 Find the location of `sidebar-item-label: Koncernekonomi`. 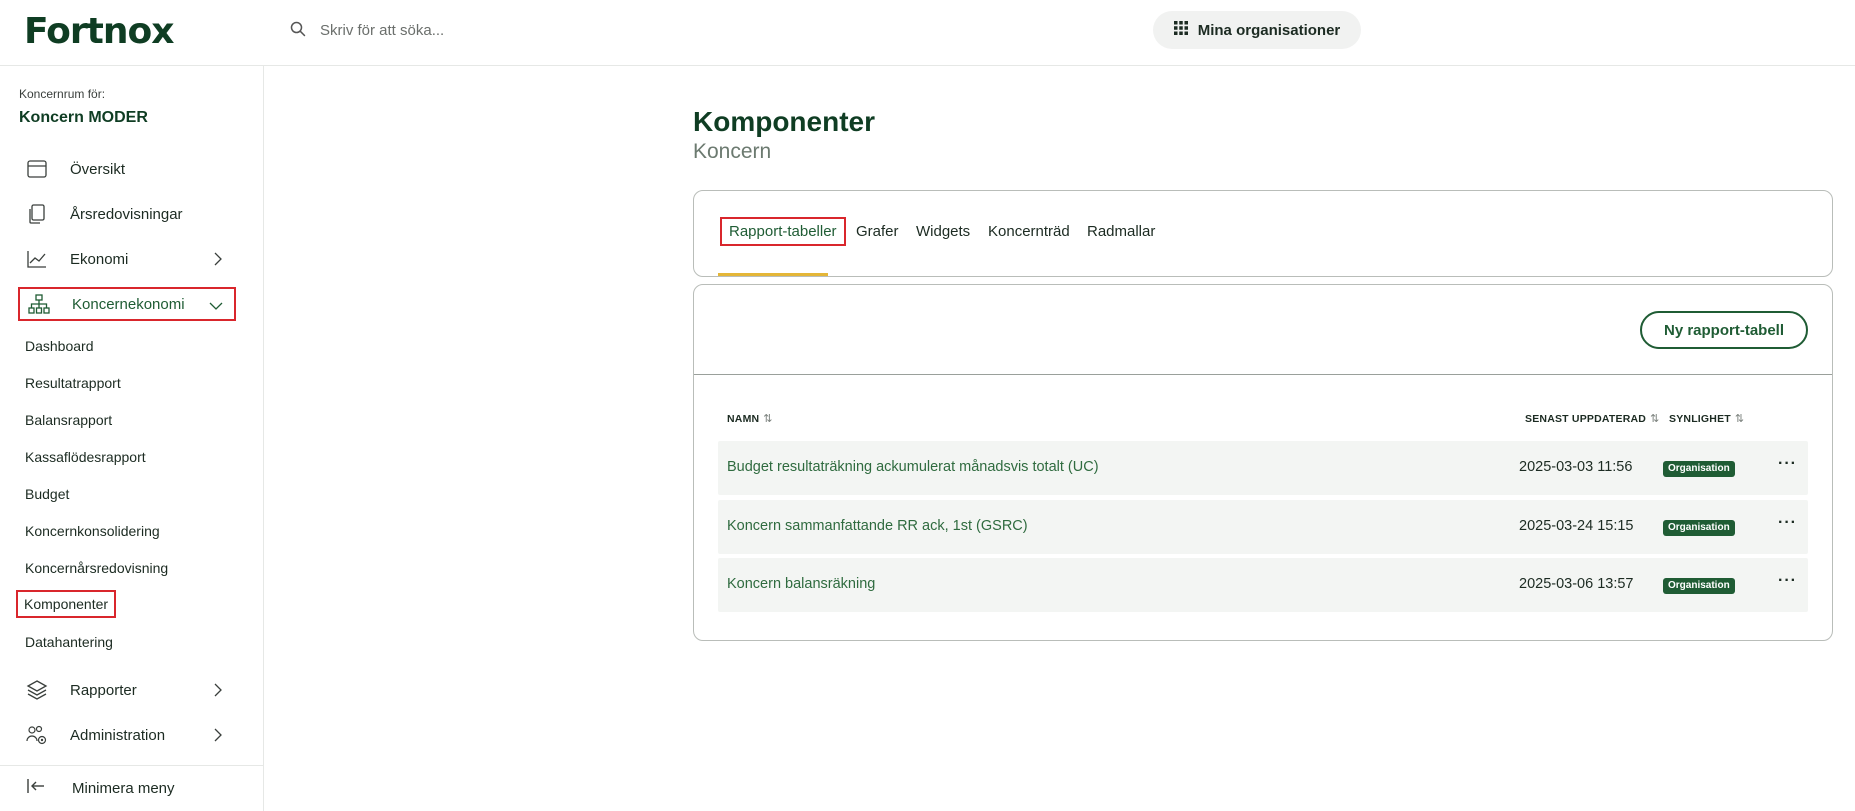

sidebar-item-label: Koncernekonomi is located at coordinates (128, 304).